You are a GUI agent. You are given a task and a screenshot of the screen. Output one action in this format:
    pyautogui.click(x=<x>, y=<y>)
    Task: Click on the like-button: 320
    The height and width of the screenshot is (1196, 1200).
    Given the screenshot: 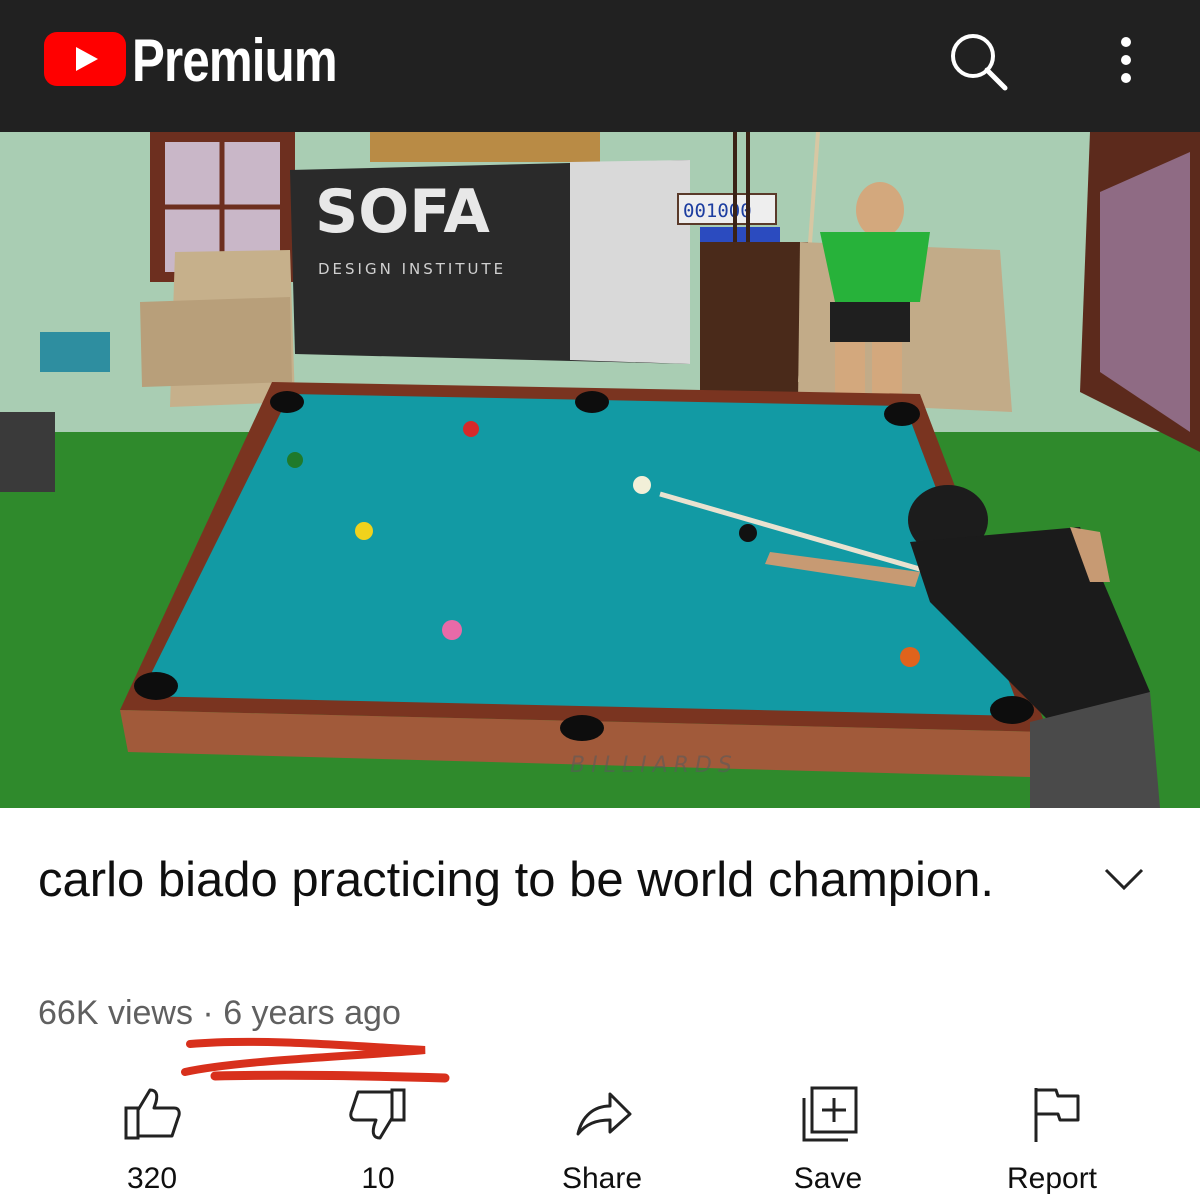 What is the action you would take?
    pyautogui.click(x=152, y=1139)
    